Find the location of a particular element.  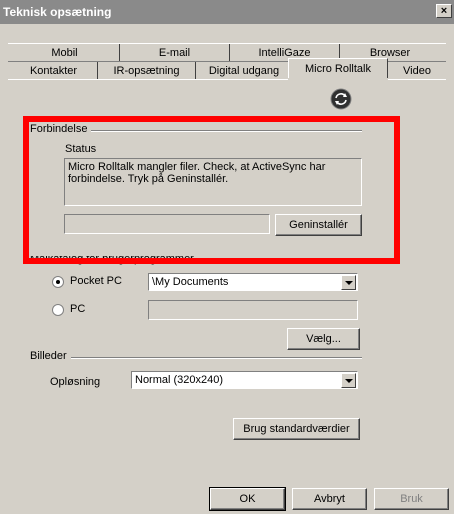

tab-label: Micro Rolltalk is located at coordinates (337, 68).